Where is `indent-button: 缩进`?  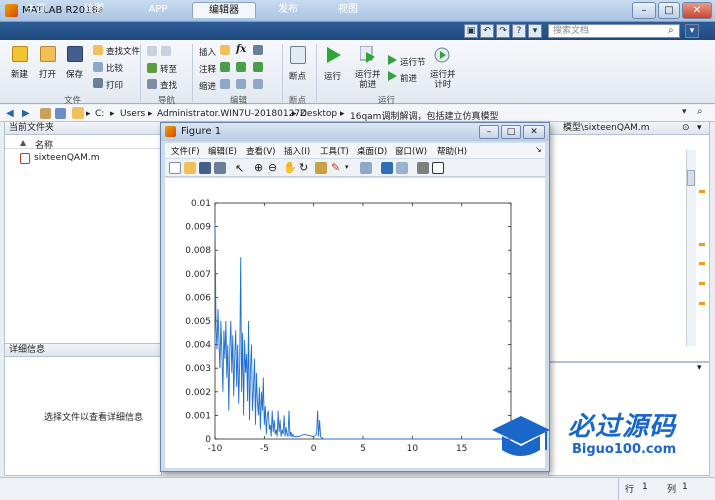
indent-button: 缩进 is located at coordinates (207, 86).